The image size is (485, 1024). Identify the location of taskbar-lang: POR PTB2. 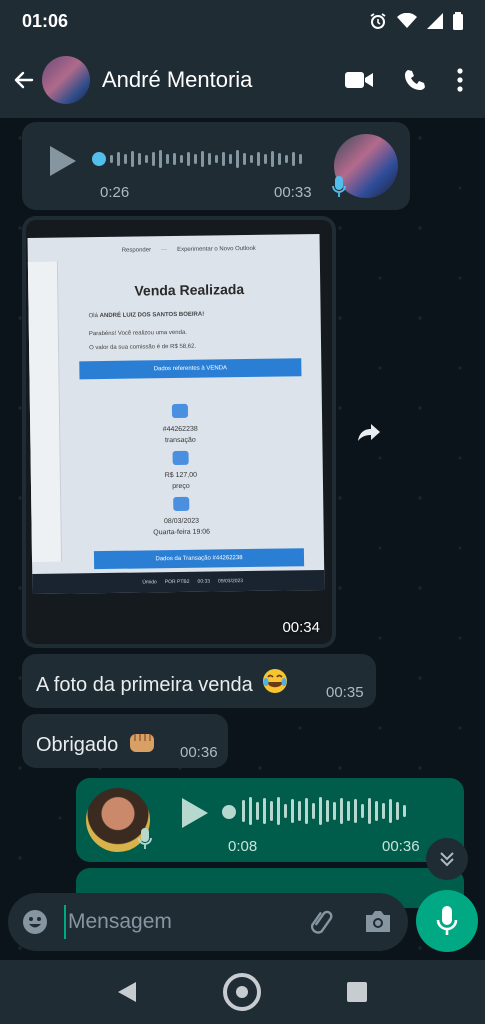
(177, 582).